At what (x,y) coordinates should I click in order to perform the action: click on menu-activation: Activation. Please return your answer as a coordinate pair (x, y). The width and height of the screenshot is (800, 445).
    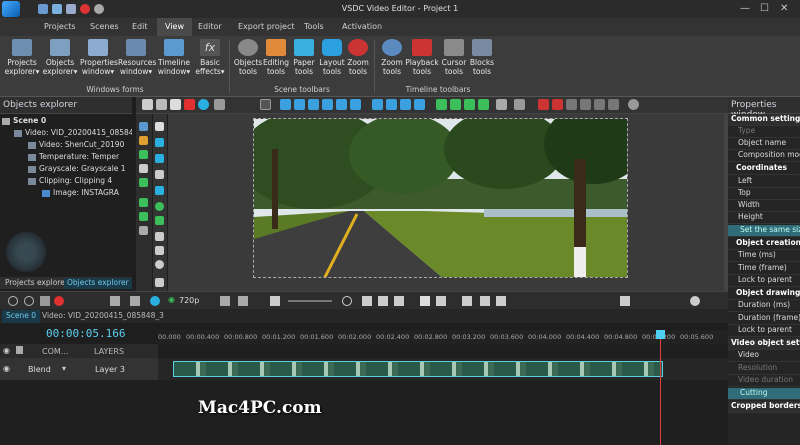
    Looking at the image, I should click on (362, 26).